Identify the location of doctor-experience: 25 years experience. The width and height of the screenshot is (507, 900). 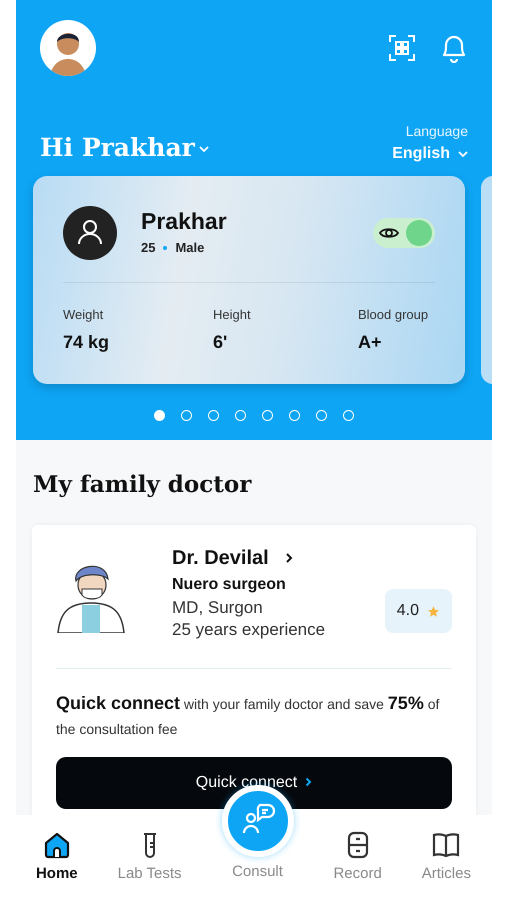
(249, 630).